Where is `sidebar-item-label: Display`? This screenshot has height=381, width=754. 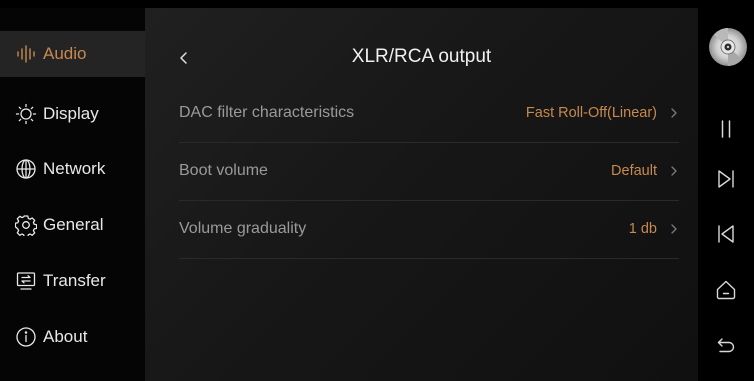
sidebar-item-label: Display is located at coordinates (71, 113).